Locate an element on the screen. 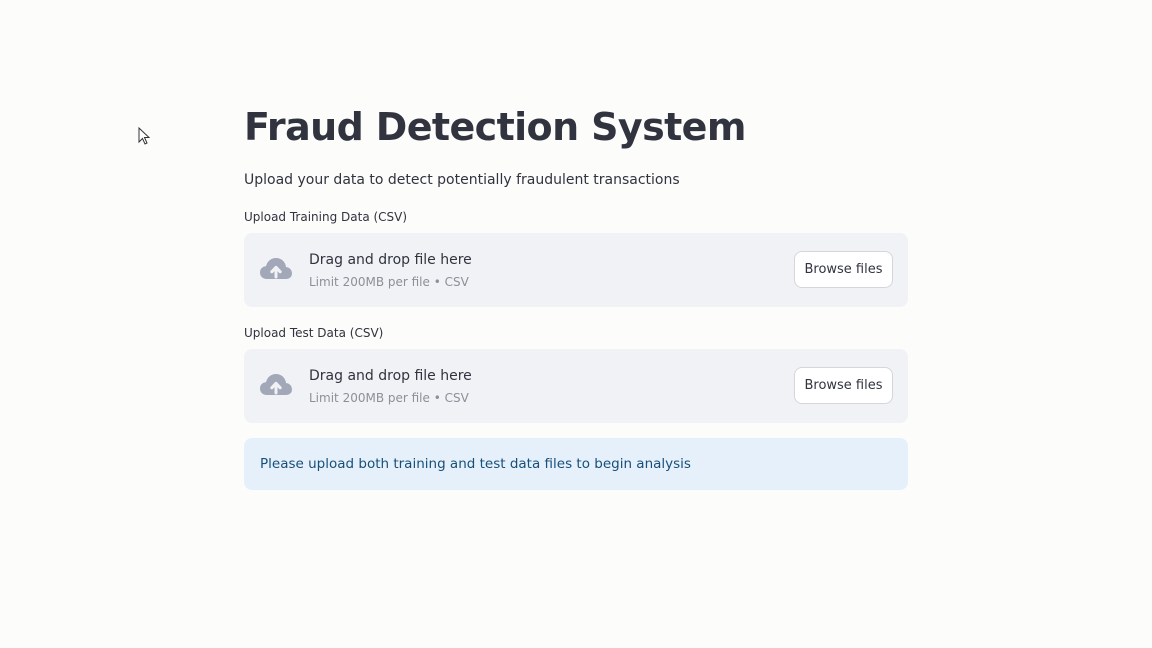 This screenshot has height=648, width=1152. test-upload-label: Upload Test Data (CSV) is located at coordinates (314, 333).